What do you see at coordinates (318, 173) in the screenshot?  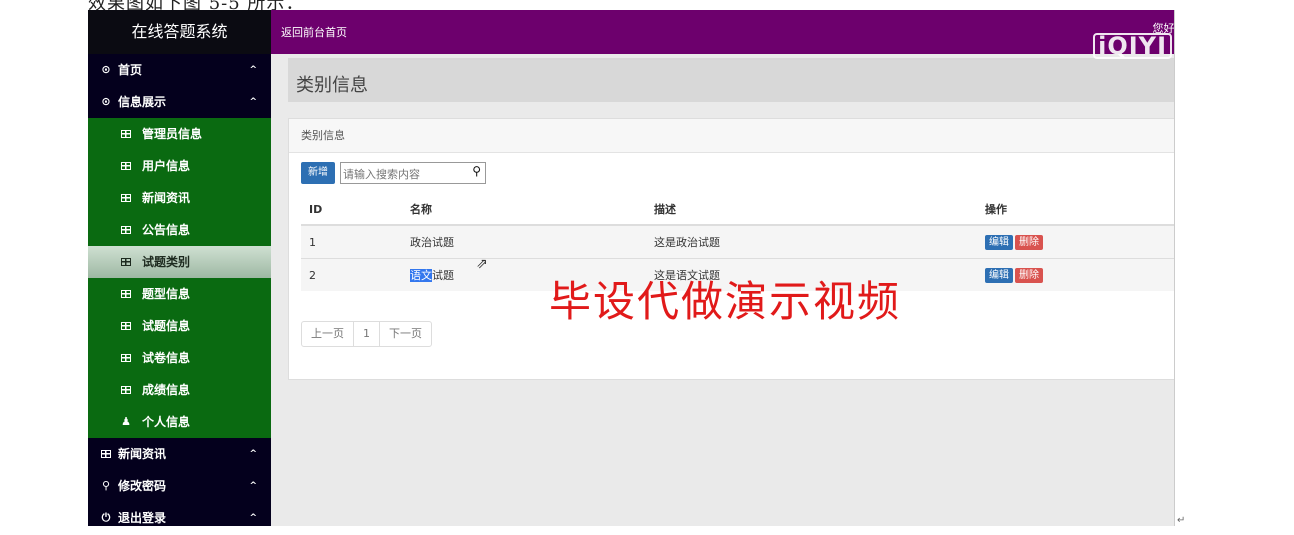 I see `add-button: 新增` at bounding box center [318, 173].